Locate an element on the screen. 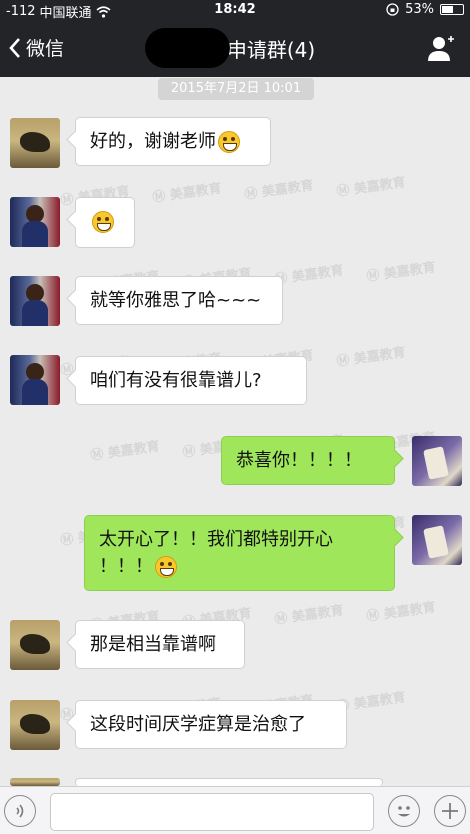 The width and height of the screenshot is (470, 834). message-text: 咱们有没有很靠谱儿? is located at coordinates (176, 380).